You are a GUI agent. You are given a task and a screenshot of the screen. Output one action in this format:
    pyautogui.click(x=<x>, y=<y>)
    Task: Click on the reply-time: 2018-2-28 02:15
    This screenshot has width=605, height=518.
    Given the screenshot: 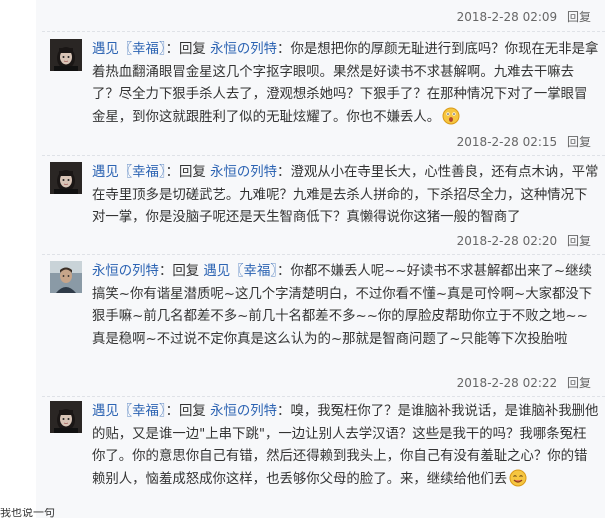 What is the action you would take?
    pyautogui.click(x=507, y=142)
    